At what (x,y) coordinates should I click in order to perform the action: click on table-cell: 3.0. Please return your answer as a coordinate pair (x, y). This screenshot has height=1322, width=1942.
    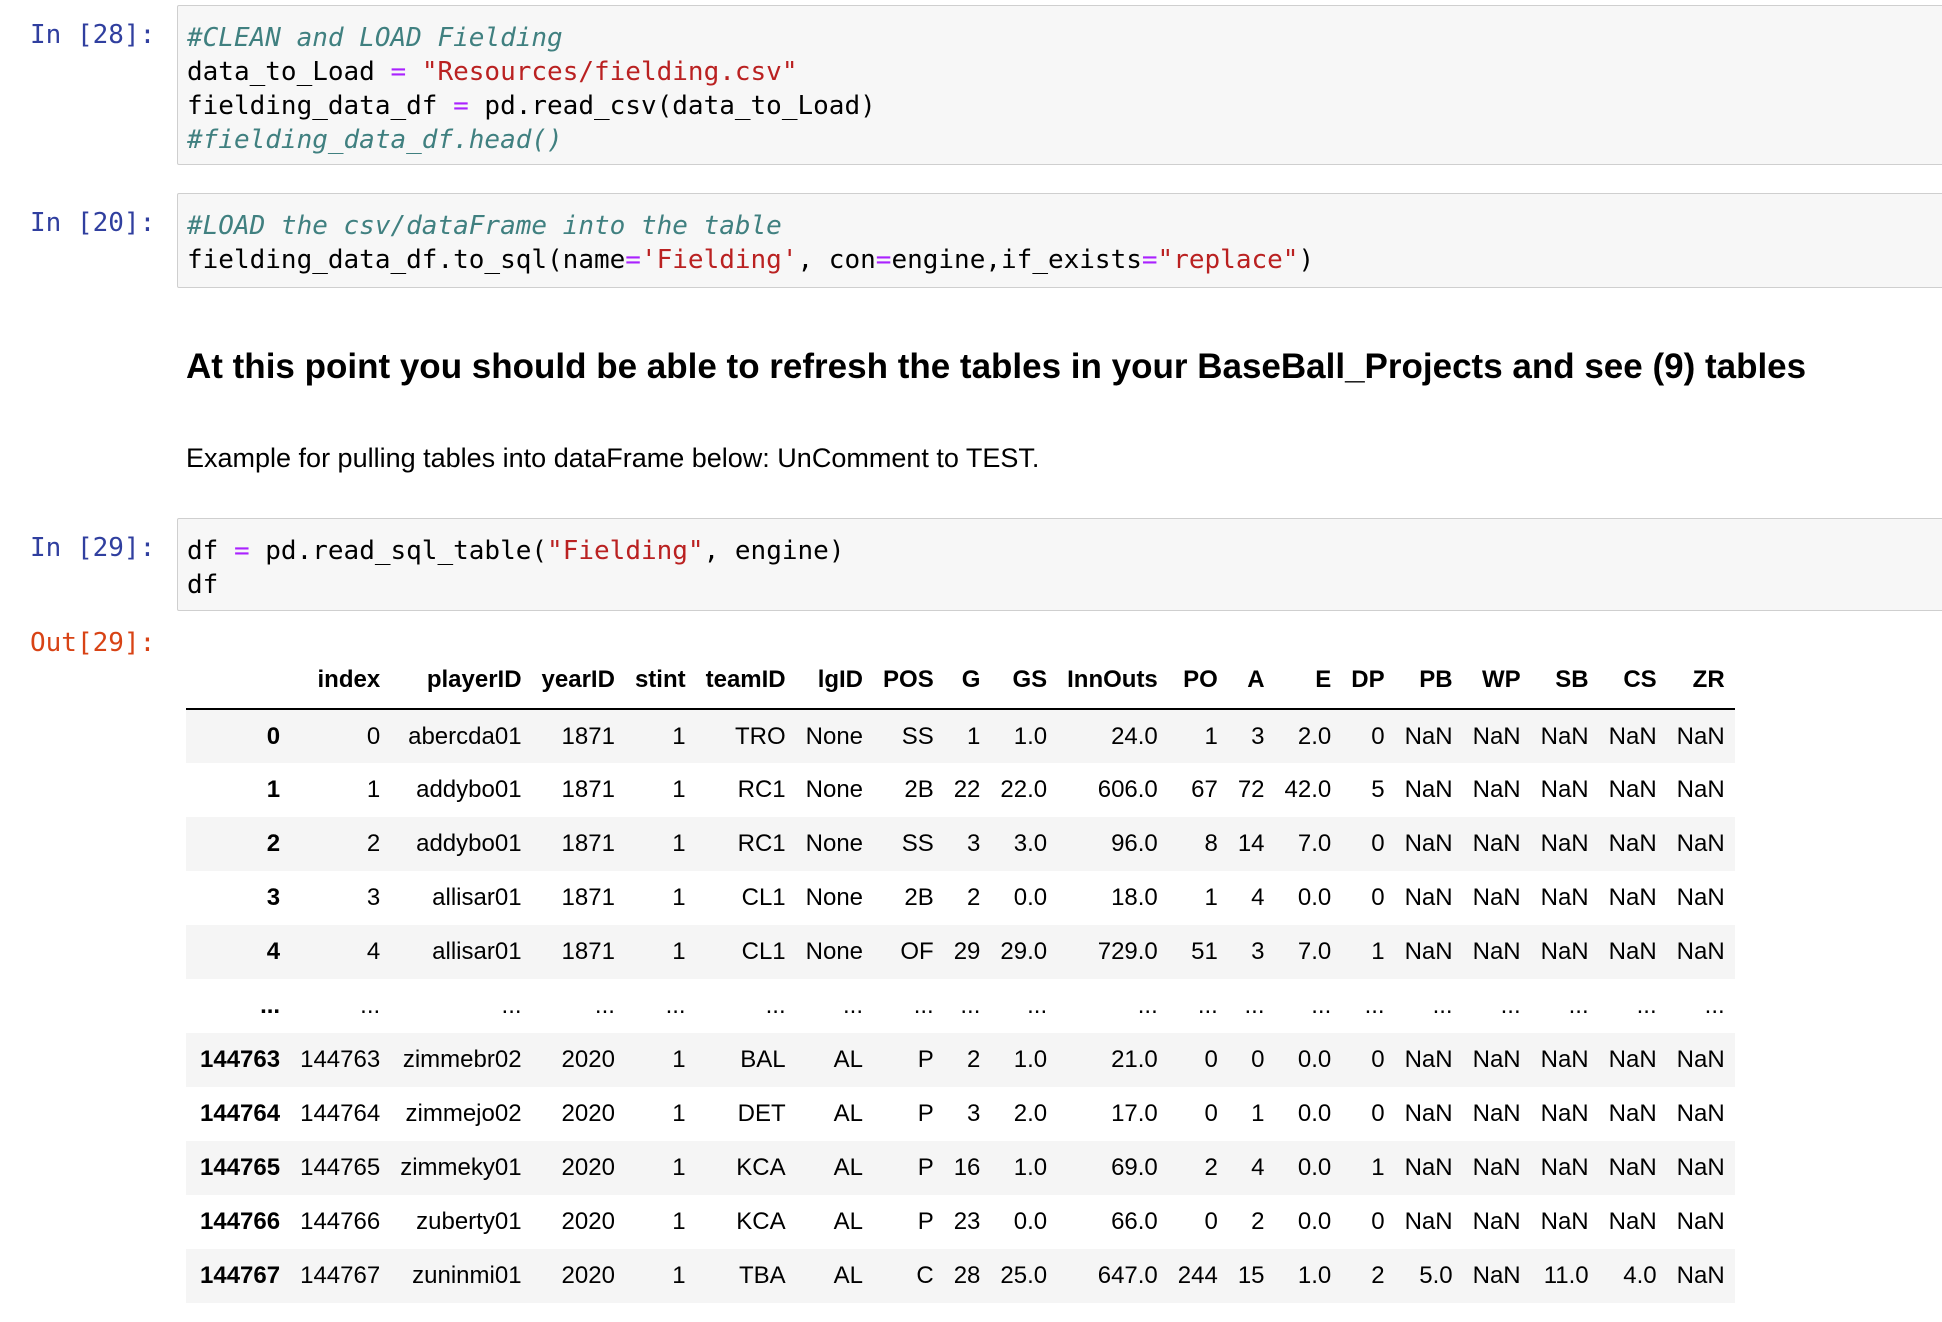
    Looking at the image, I should click on (1030, 843).